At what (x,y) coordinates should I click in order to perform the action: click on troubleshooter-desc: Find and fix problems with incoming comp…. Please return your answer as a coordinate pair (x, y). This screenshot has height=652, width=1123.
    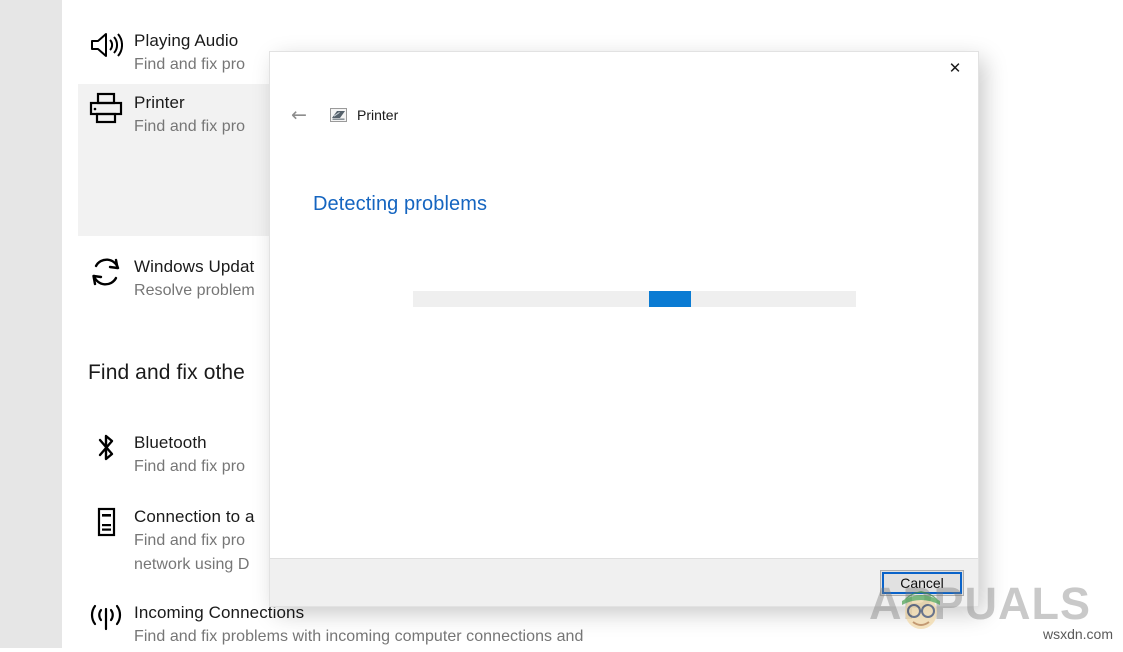
    Looking at the image, I should click on (359, 636).